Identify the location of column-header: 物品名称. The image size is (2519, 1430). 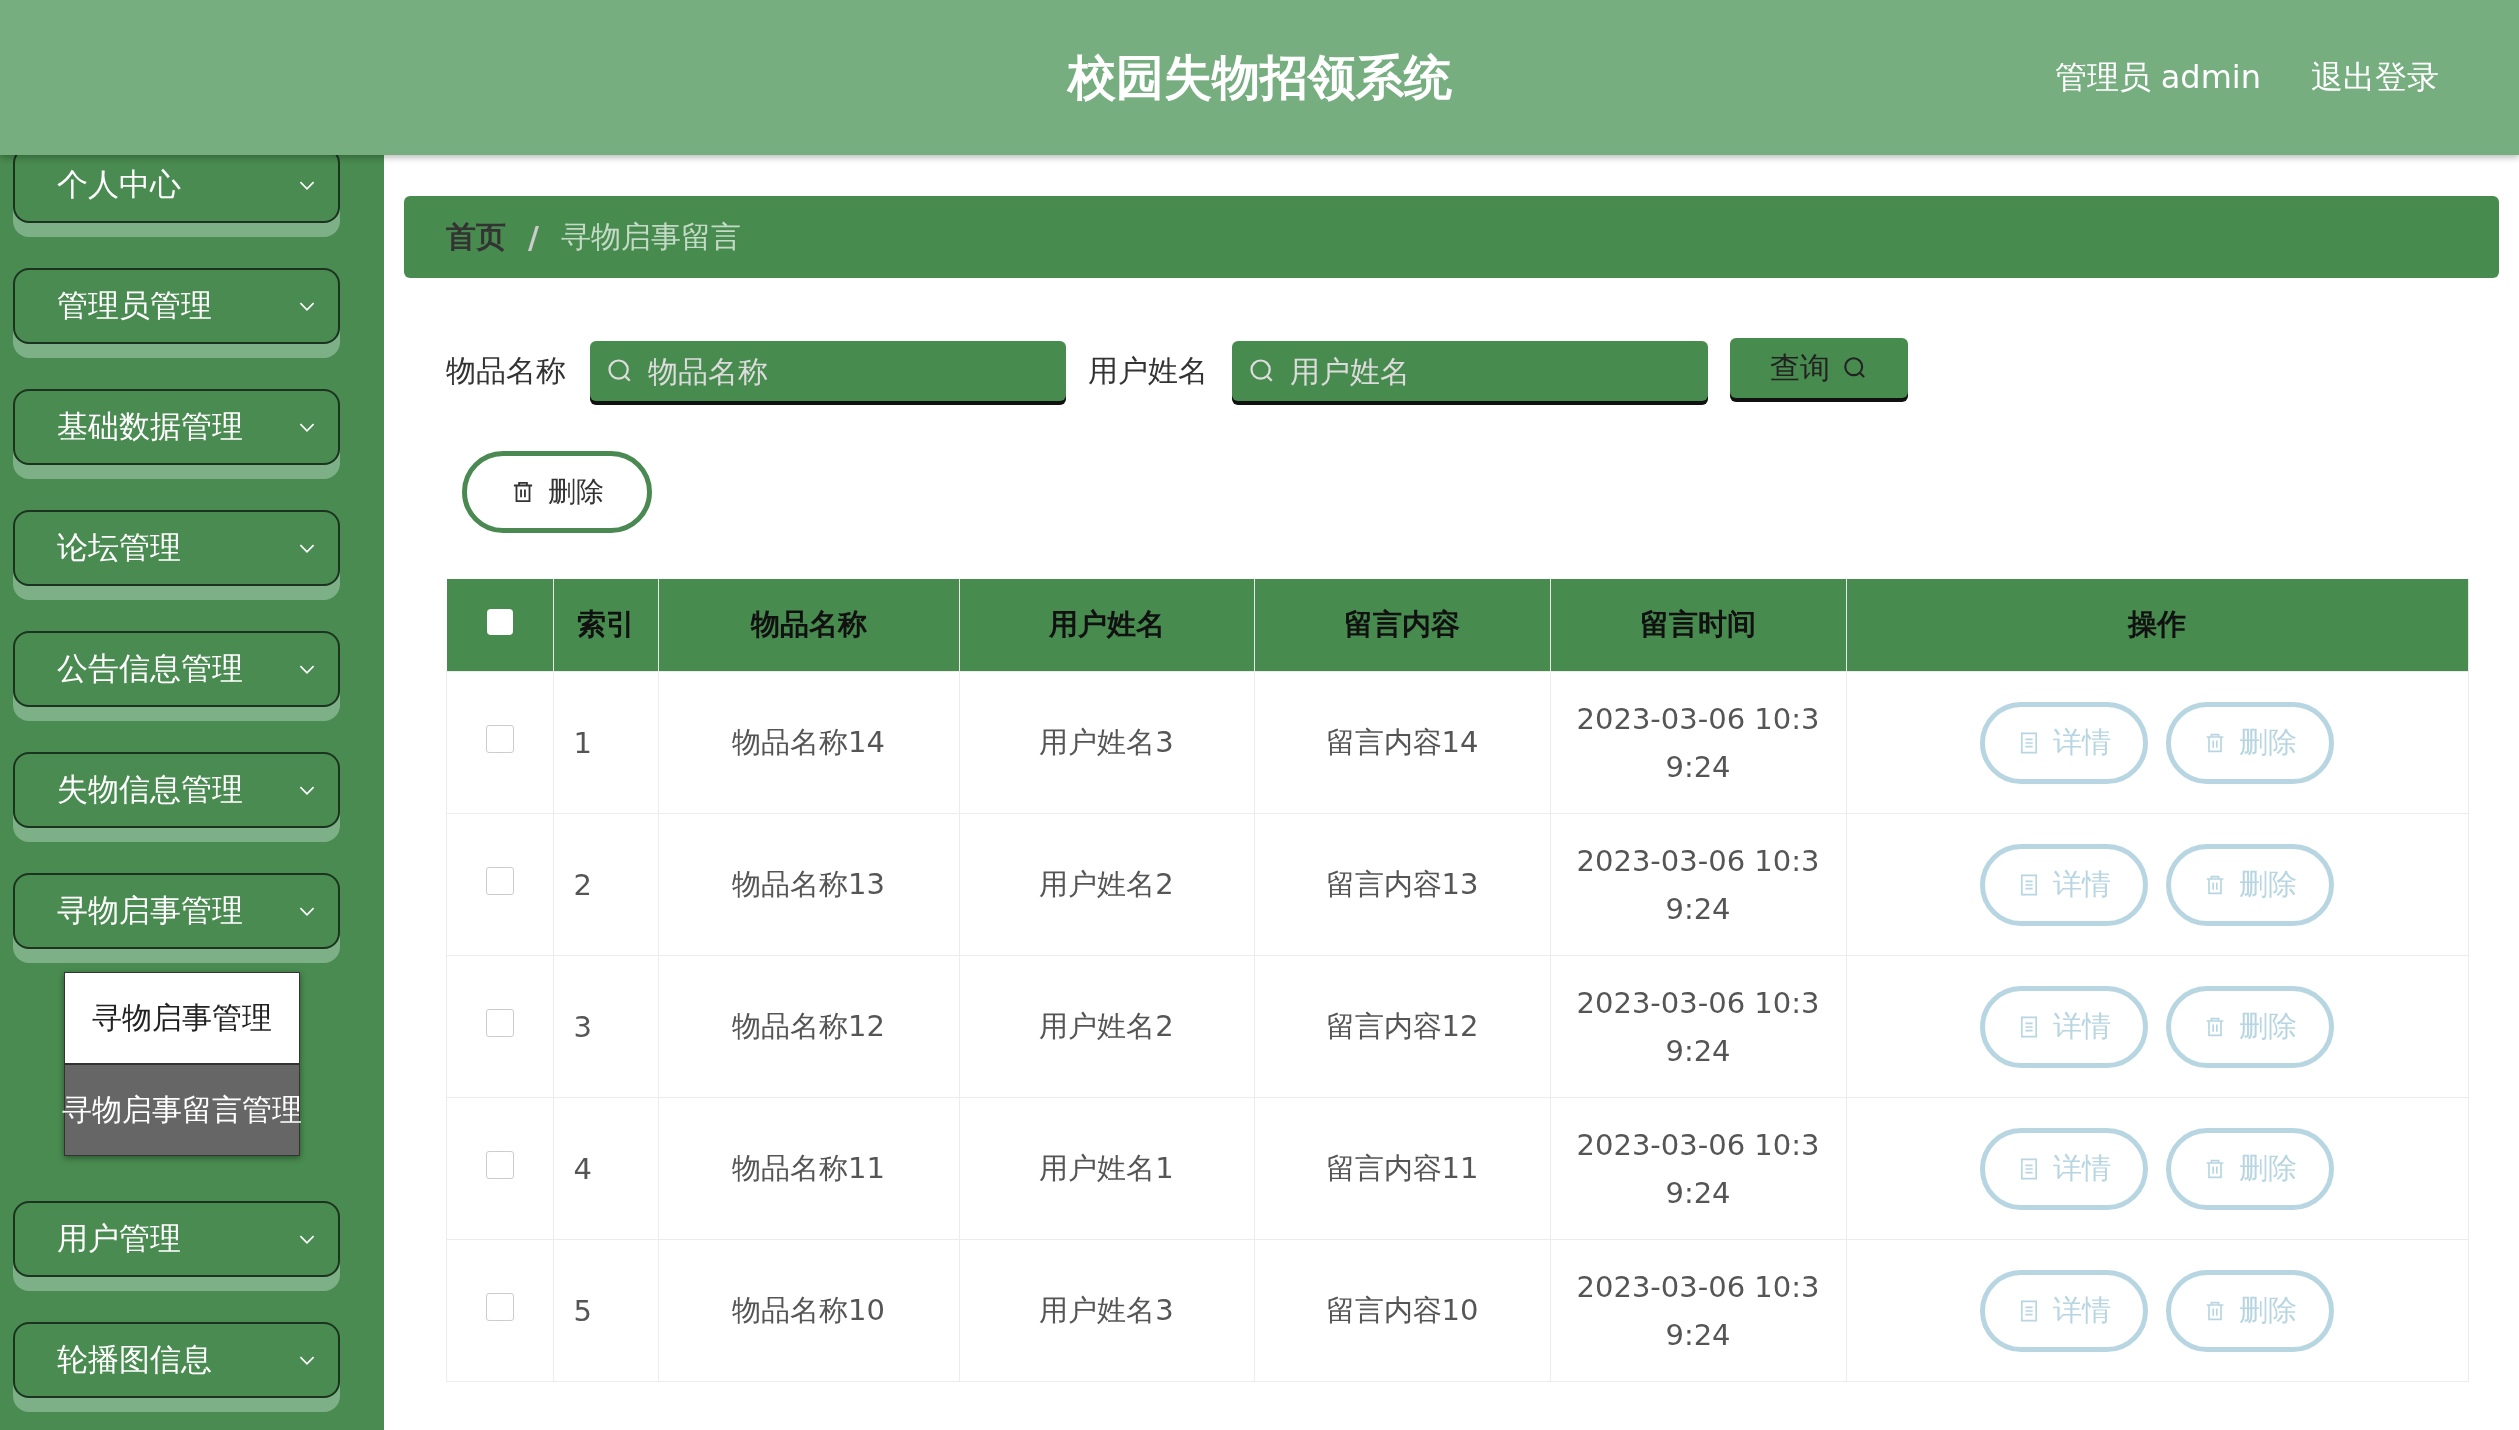
(808, 625).